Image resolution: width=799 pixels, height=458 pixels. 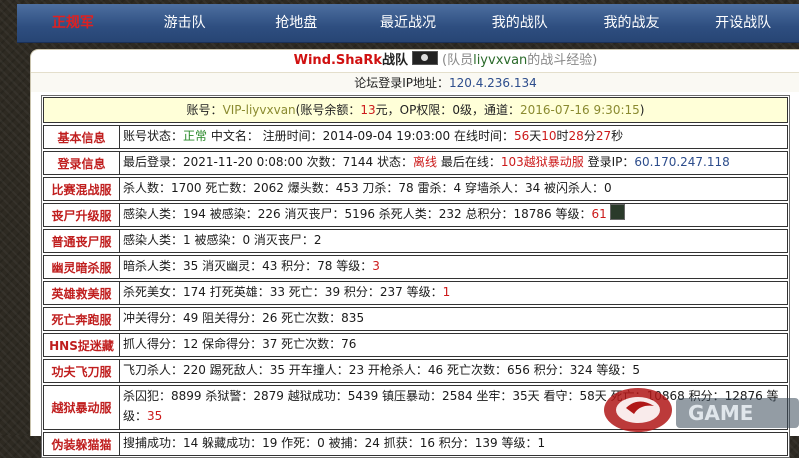 I want to click on unit-minute: 分, so click(x=589, y=136).